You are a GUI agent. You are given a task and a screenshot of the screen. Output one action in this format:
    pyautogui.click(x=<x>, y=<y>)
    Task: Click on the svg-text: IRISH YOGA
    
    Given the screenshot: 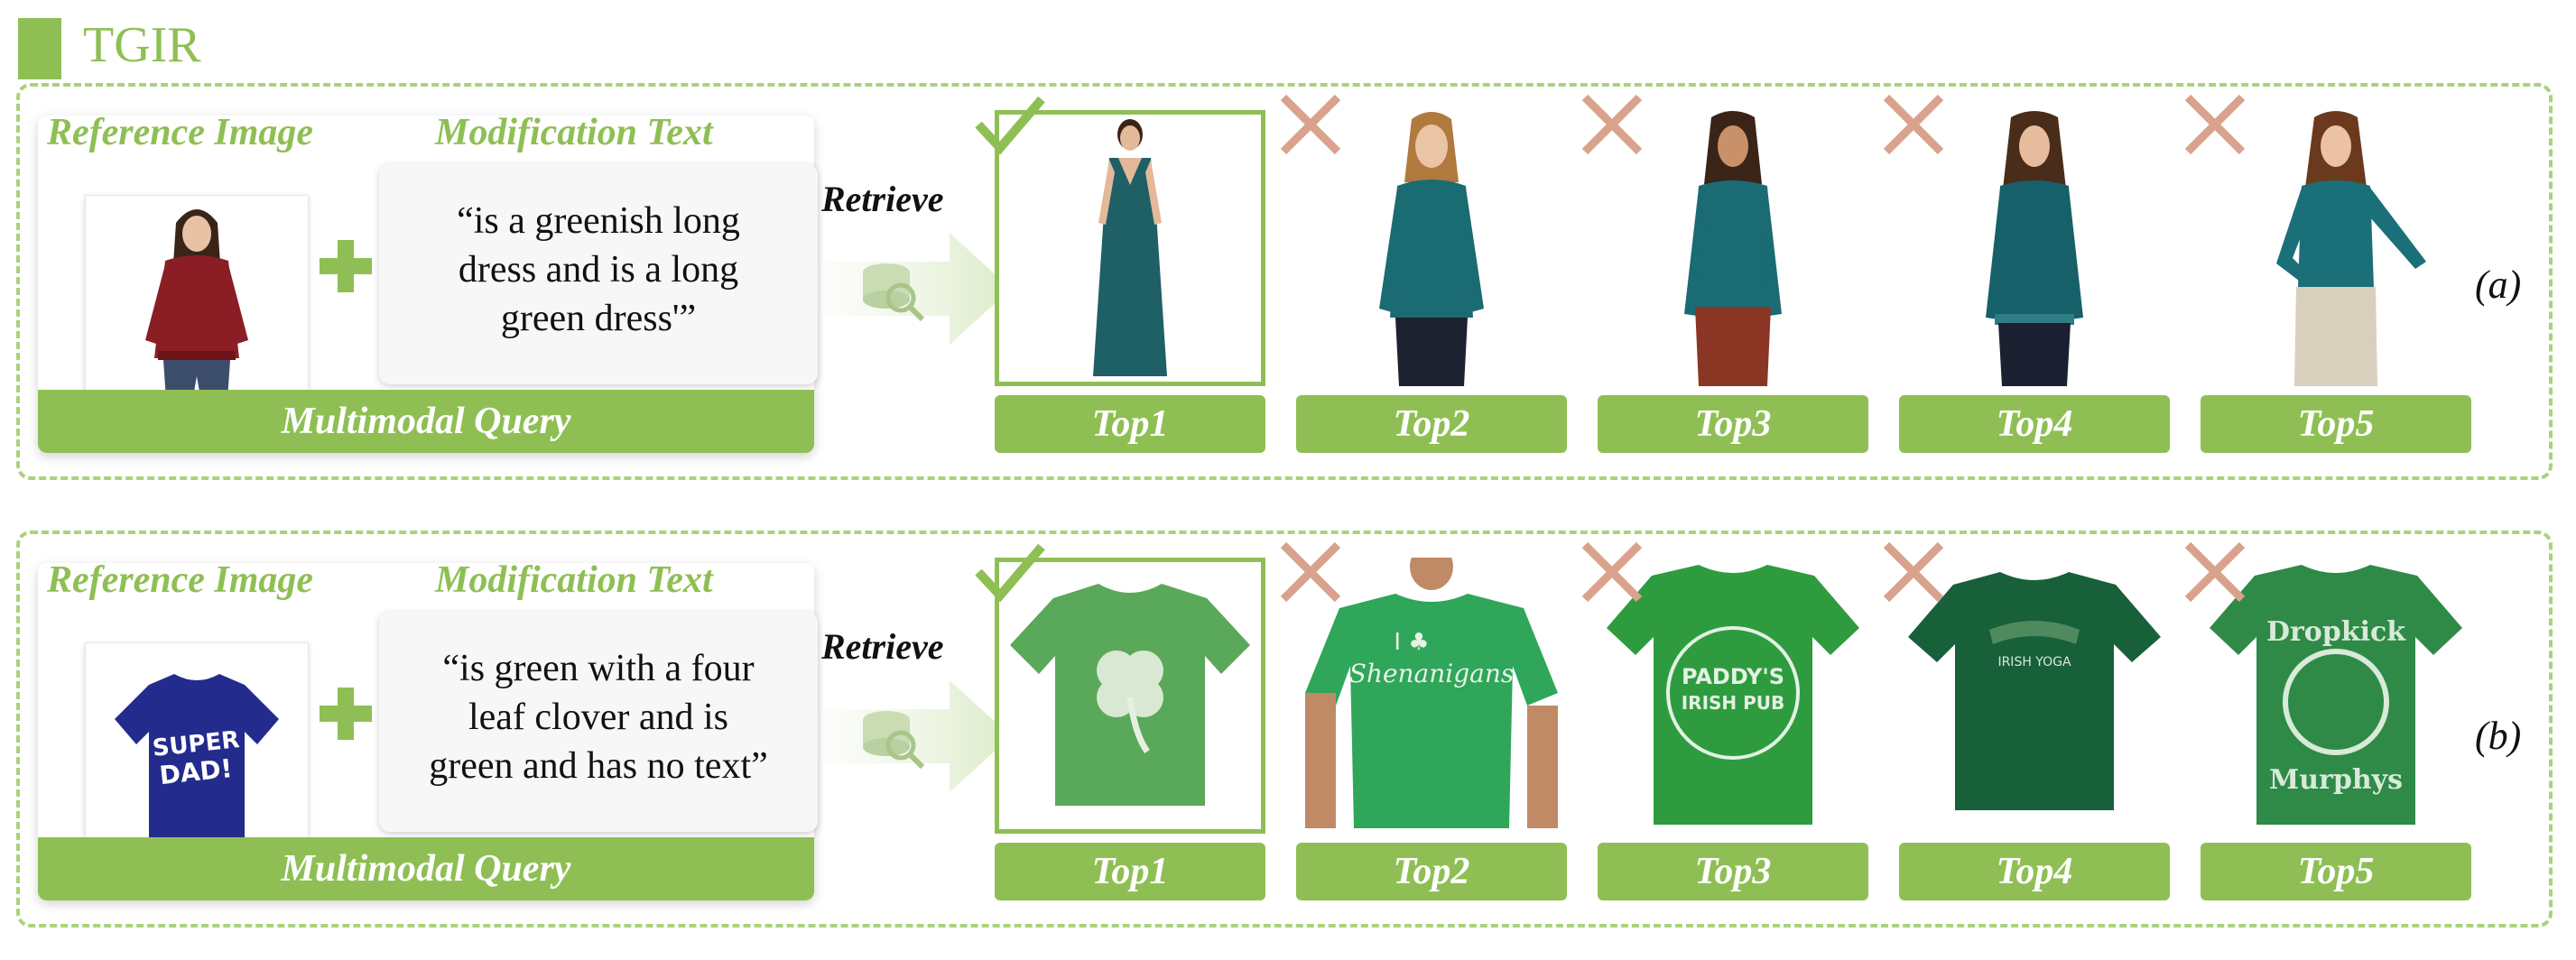 What is the action you would take?
    pyautogui.click(x=2034, y=662)
    